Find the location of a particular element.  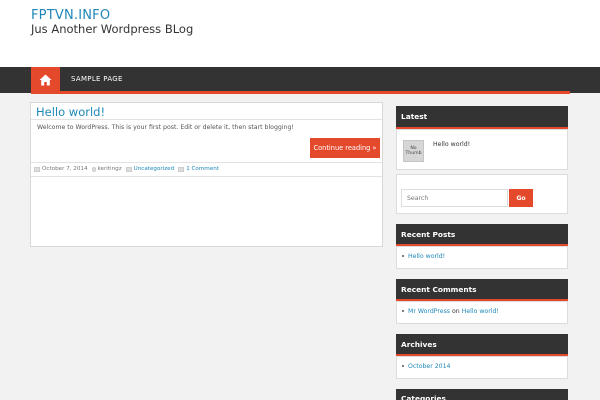

home-icon is located at coordinates (45, 80).